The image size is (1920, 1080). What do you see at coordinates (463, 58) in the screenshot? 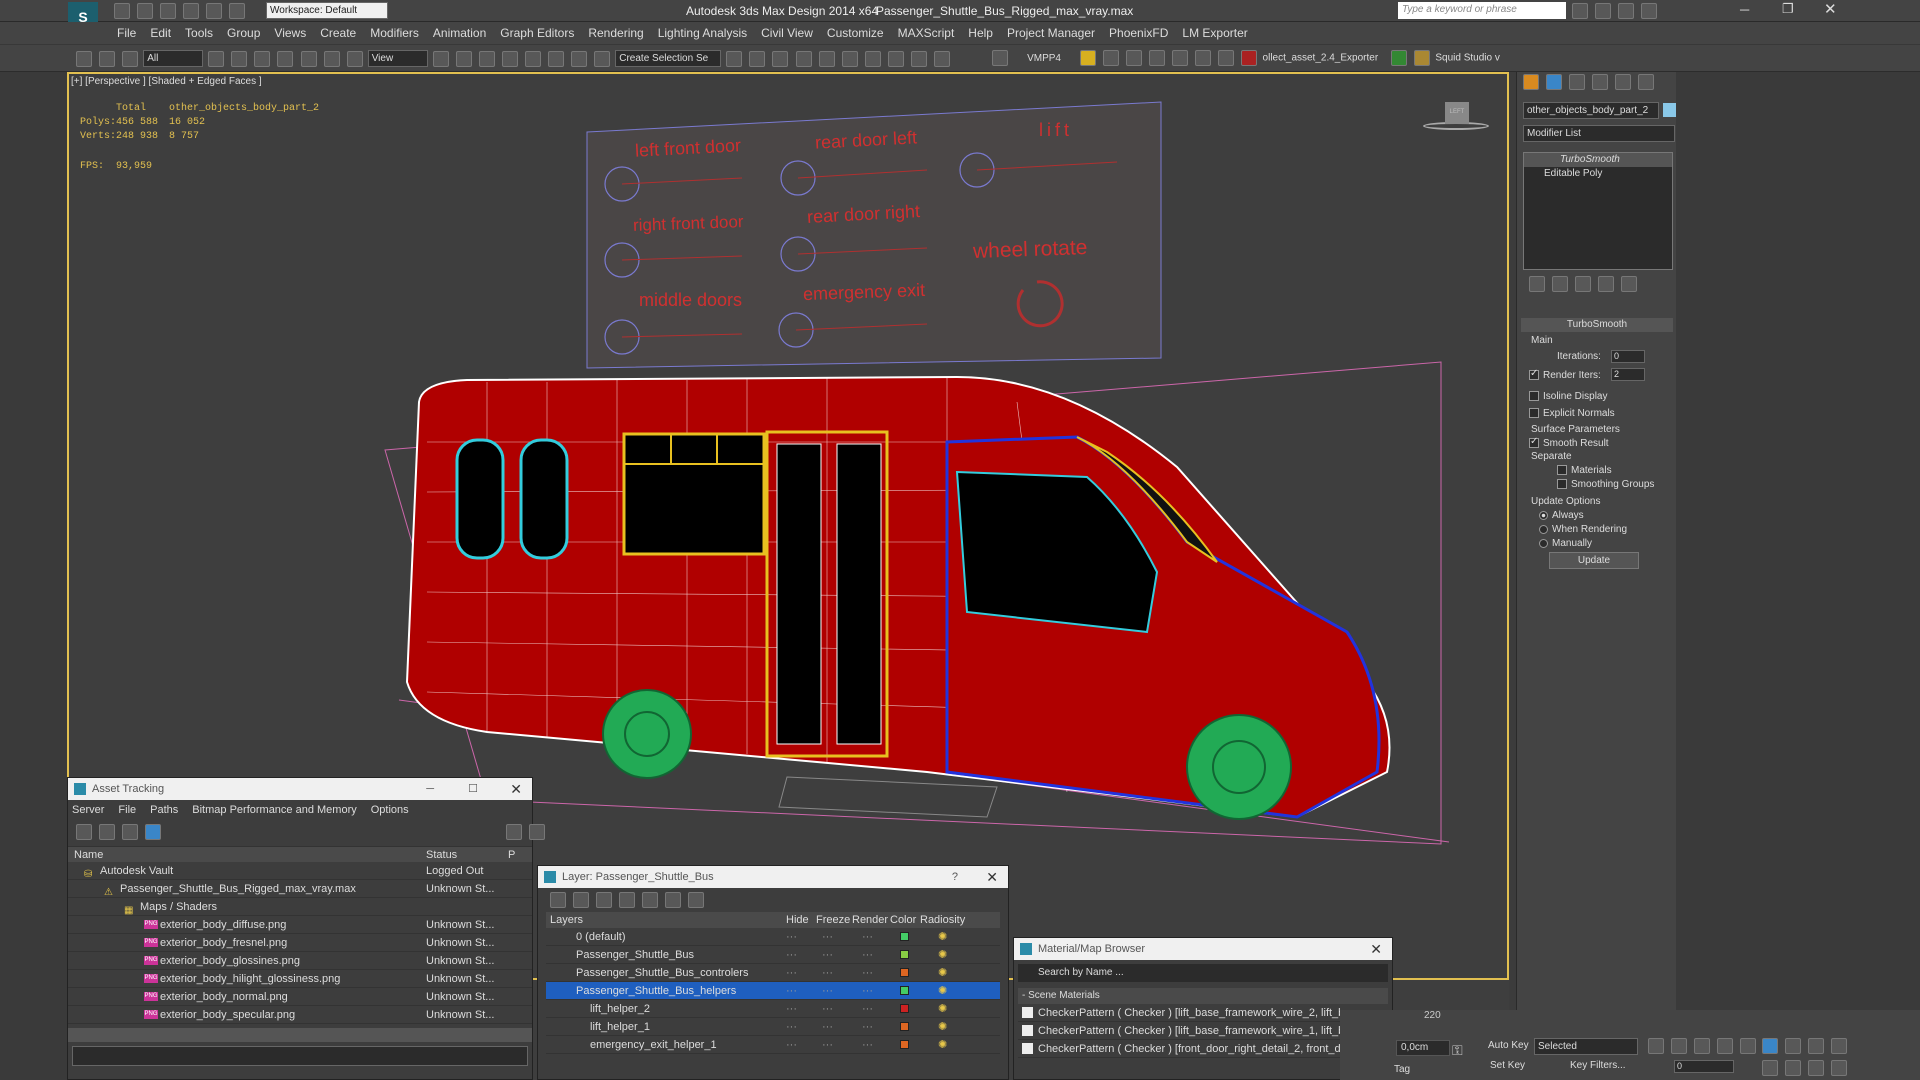
I see `select-manipulate-icon` at bounding box center [463, 58].